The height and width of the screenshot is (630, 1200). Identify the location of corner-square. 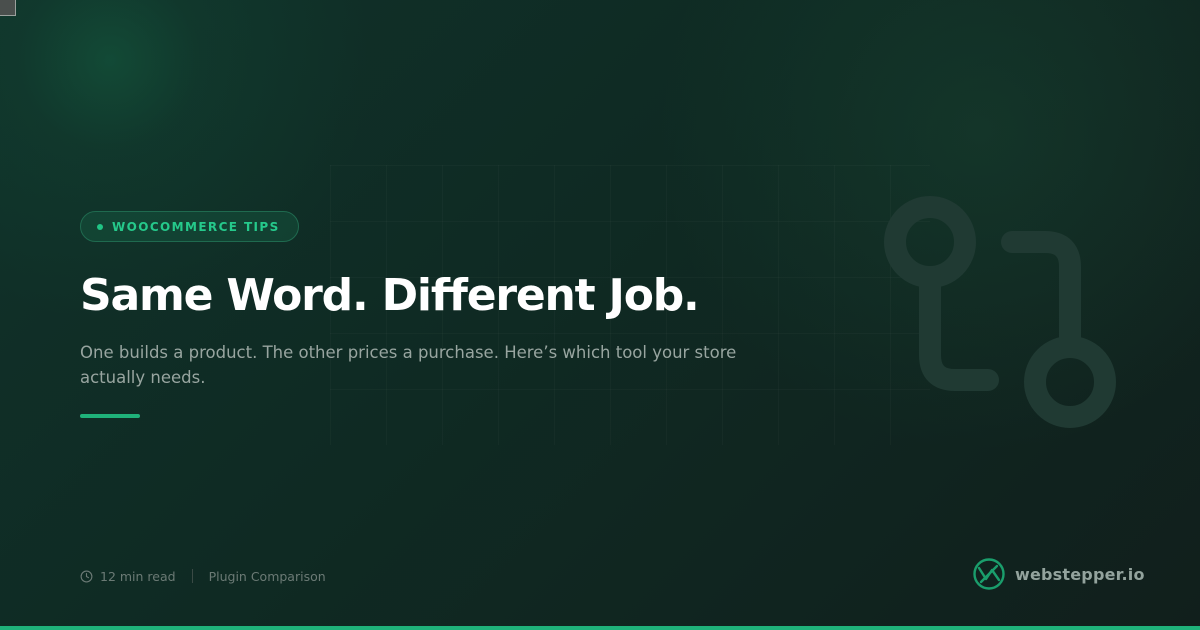
(8, 8).